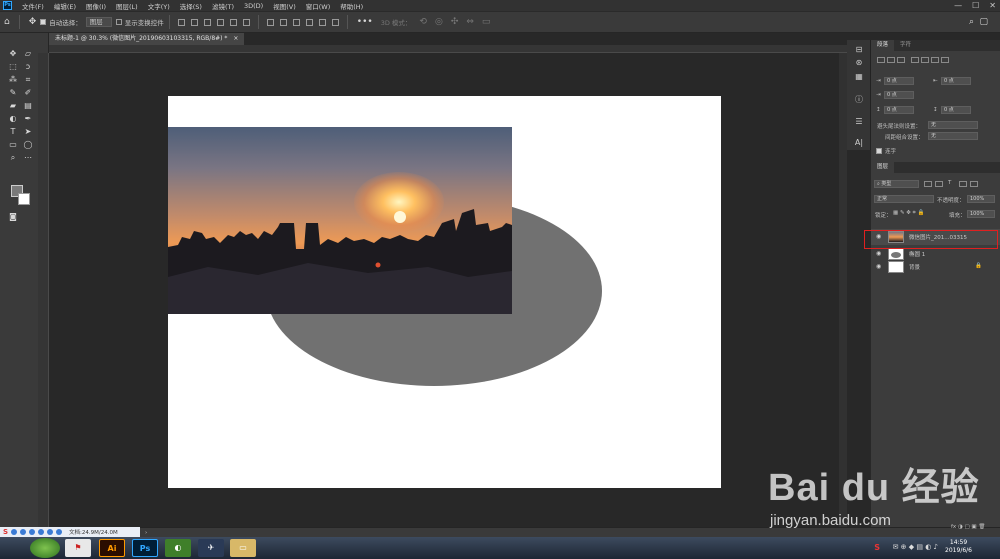  Describe the element at coordinates (33, 22) in the screenshot. I see `move-tool-icon: ✥` at that location.